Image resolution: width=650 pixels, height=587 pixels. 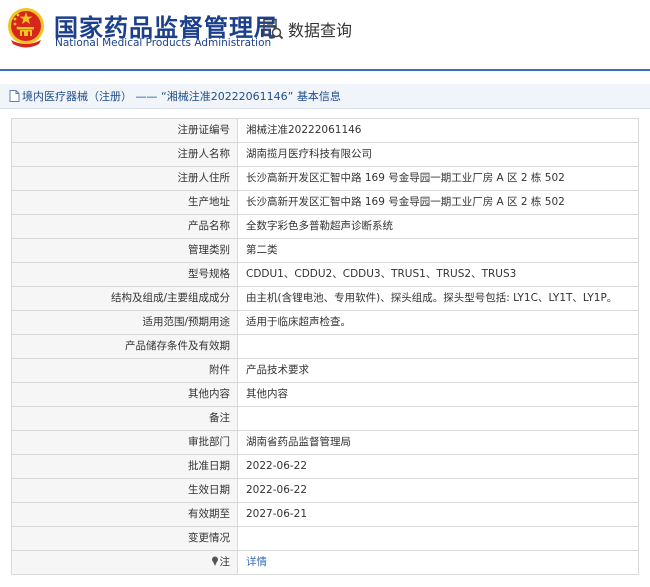 I want to click on breadcrumb: 境内医疗器械（注册） —— “湘械注准20222061146” 基本信息, so click(x=325, y=96).